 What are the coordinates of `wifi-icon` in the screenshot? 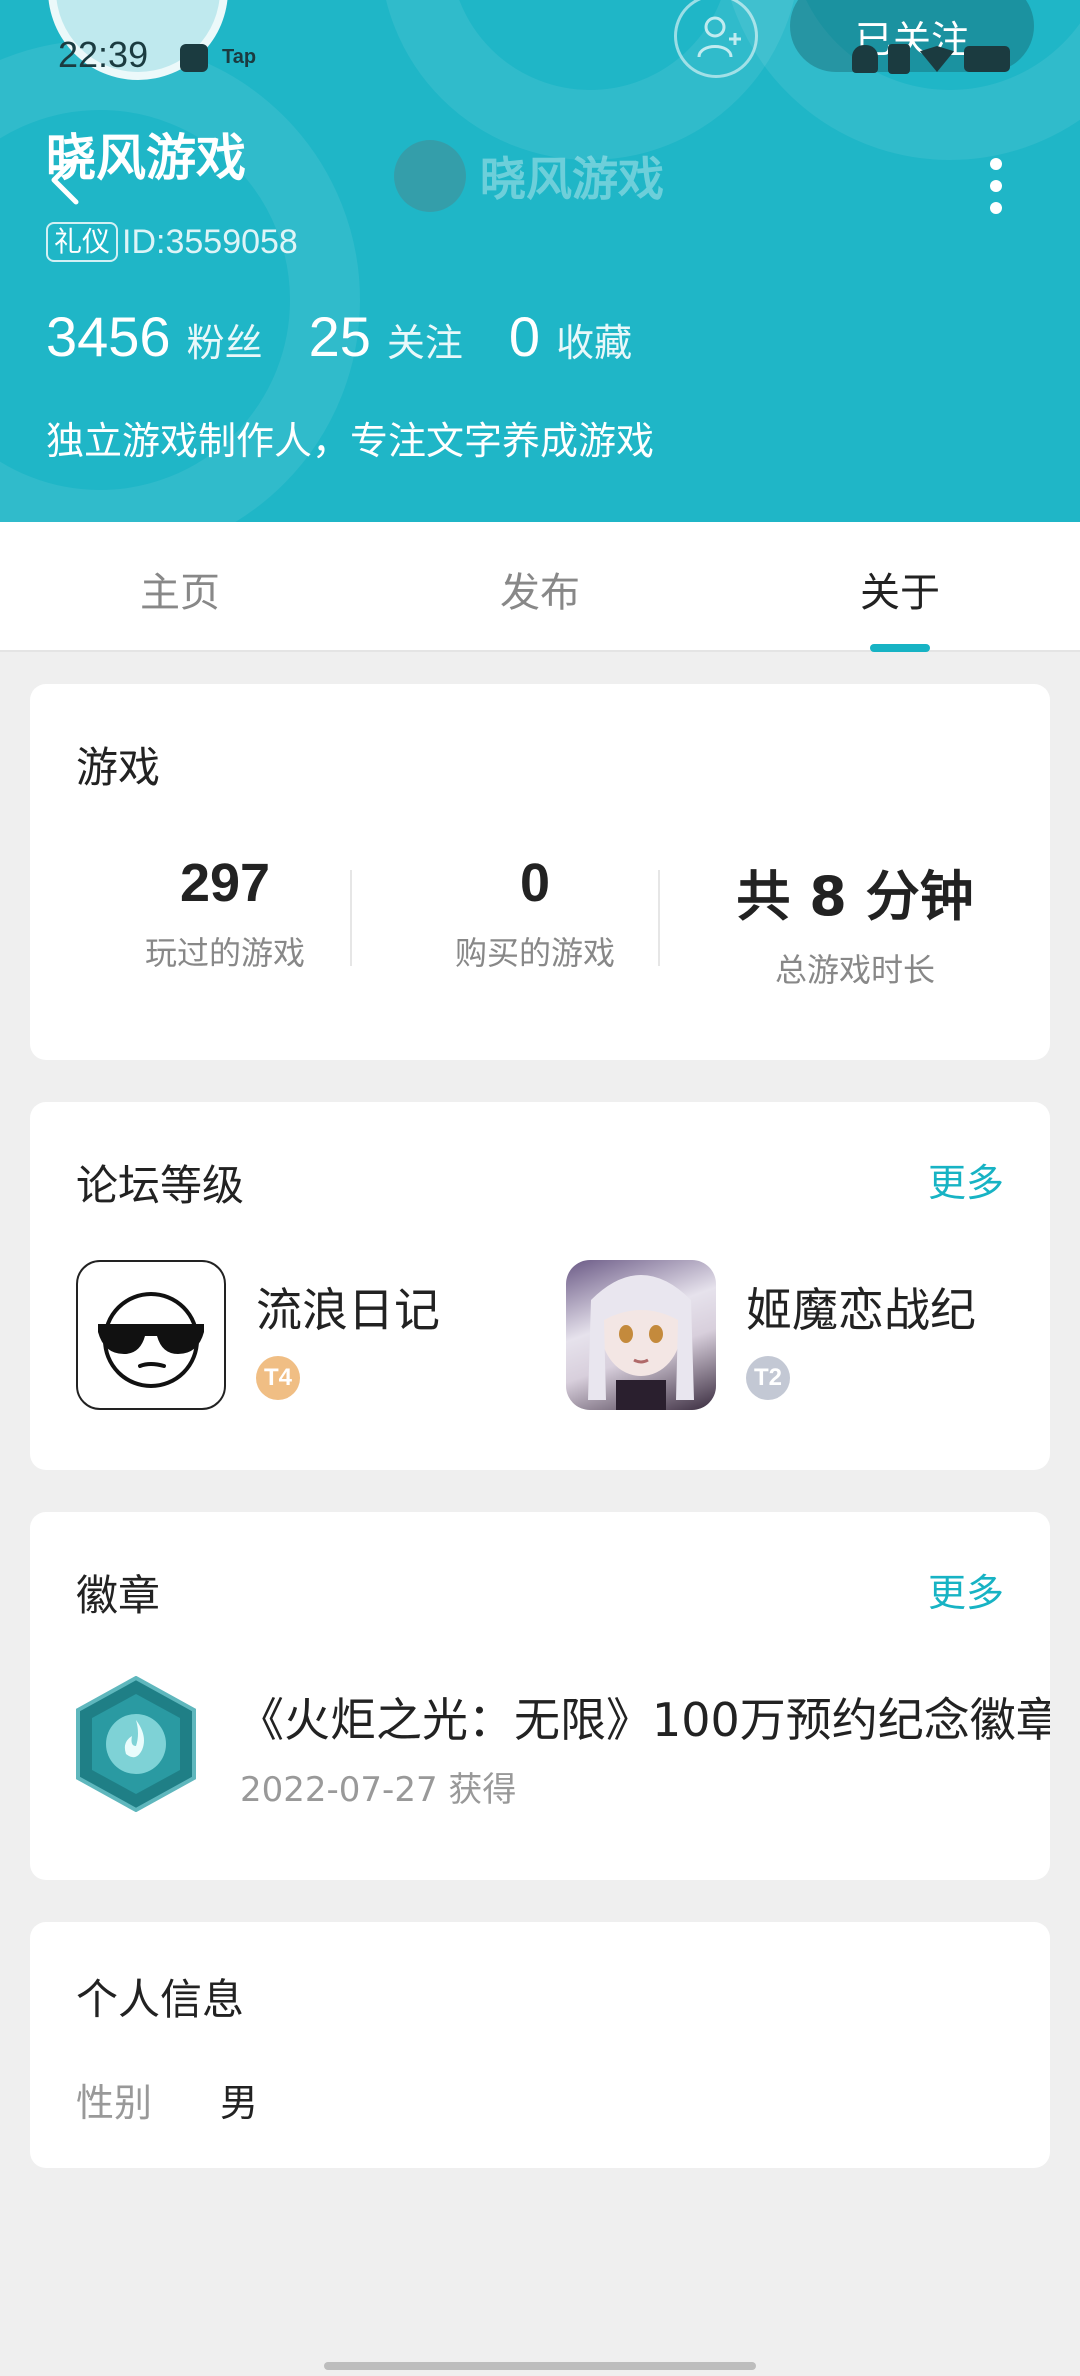 It's located at (937, 59).